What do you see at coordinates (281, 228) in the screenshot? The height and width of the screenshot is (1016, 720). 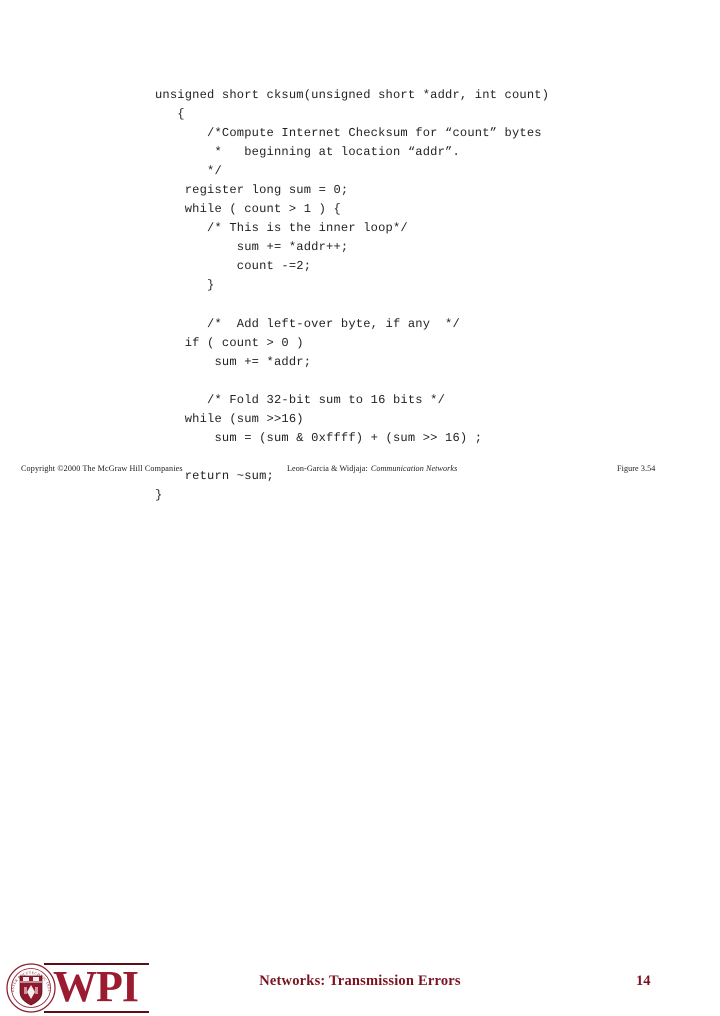 I see `code-line: /* This is the inner loop*/` at bounding box center [281, 228].